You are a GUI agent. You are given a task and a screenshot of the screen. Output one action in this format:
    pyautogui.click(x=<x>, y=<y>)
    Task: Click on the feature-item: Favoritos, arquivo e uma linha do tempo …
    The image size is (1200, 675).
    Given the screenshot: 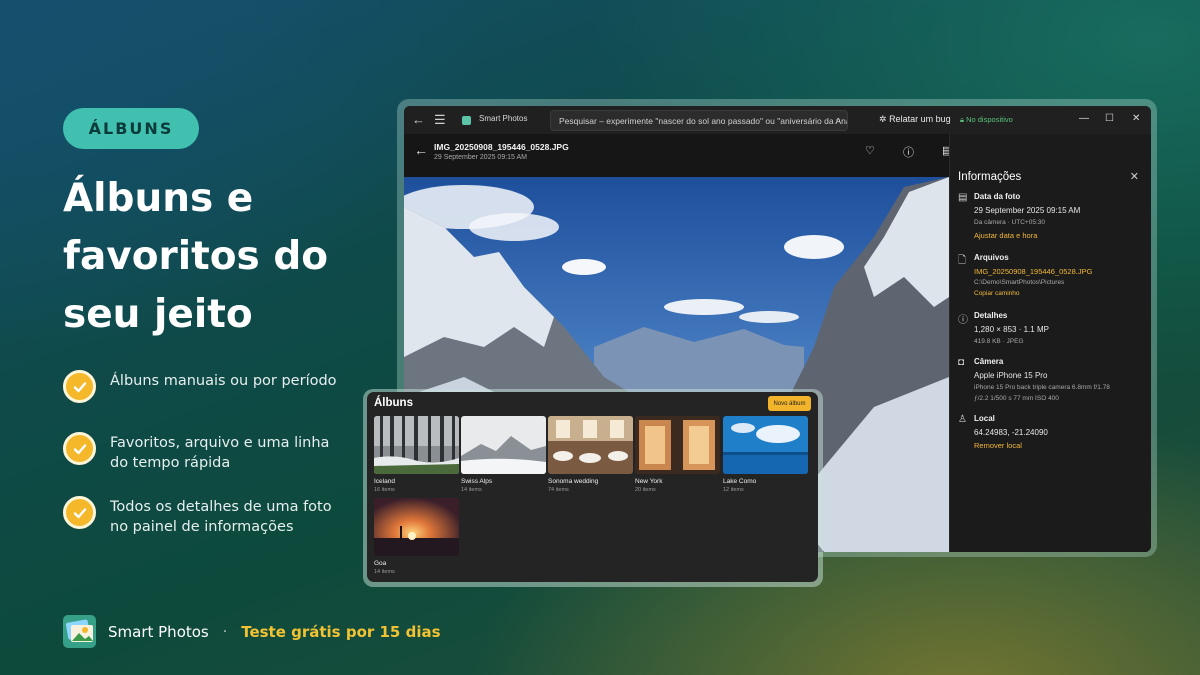 What is the action you would take?
    pyautogui.click(x=213, y=452)
    